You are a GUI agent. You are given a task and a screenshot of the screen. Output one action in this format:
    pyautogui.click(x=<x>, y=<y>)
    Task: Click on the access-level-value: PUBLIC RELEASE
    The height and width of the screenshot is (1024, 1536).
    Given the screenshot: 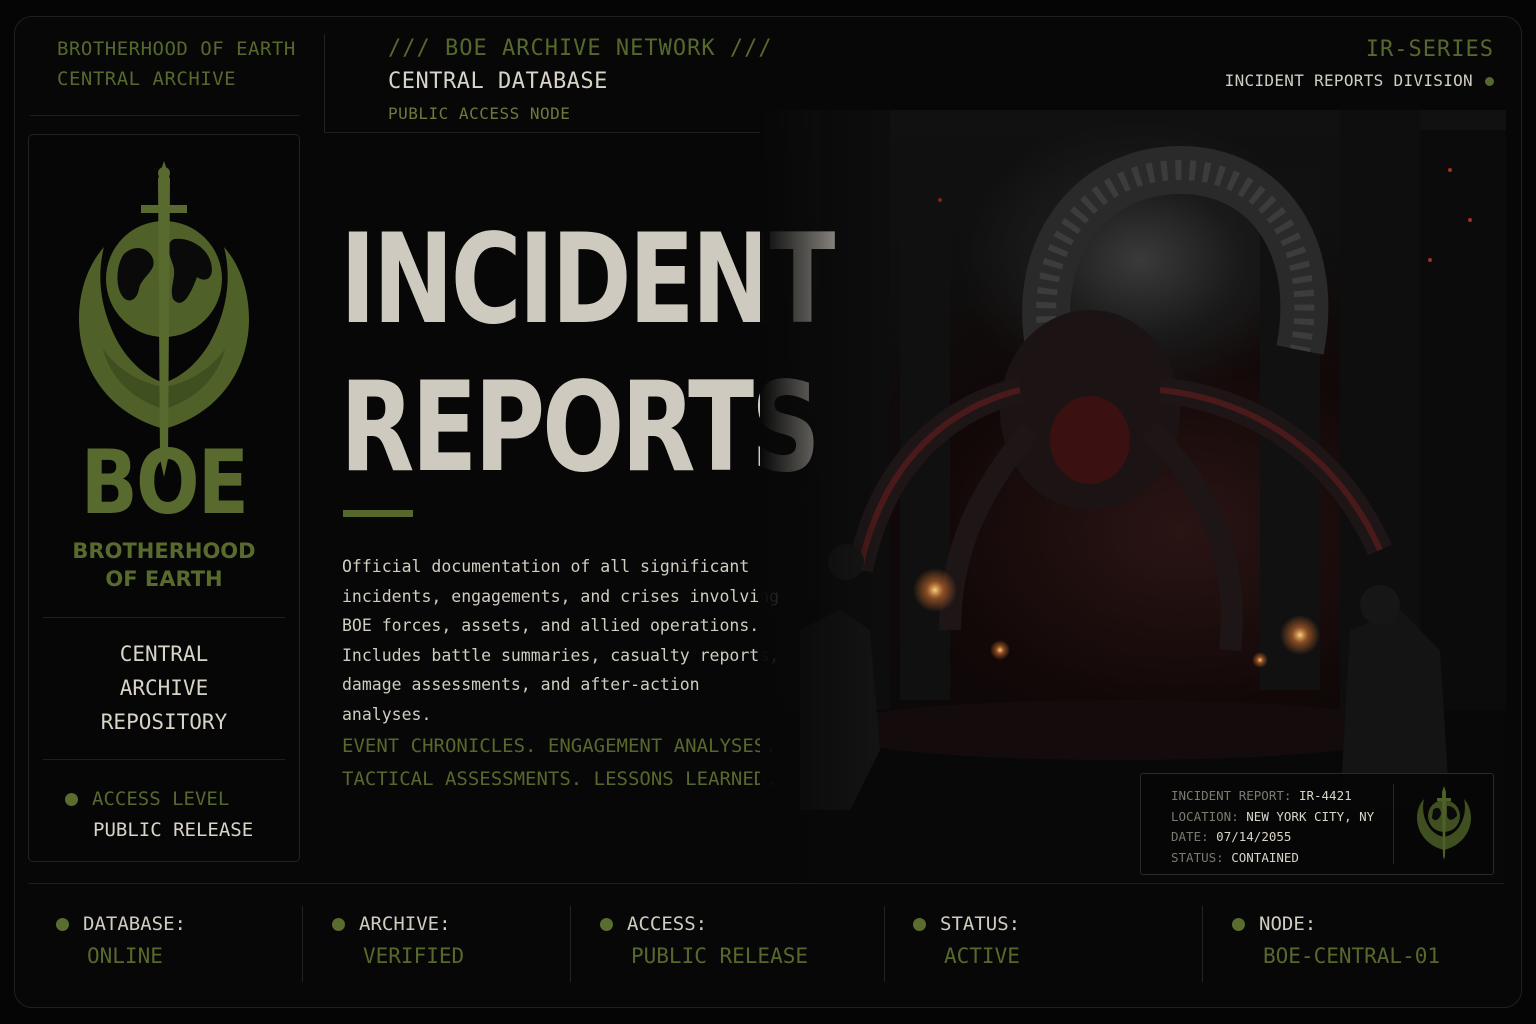 What is the action you would take?
    pyautogui.click(x=173, y=830)
    